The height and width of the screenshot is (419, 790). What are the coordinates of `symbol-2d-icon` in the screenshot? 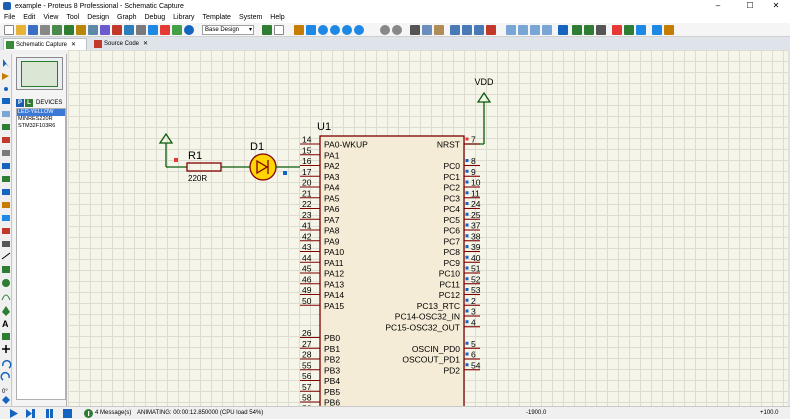 It's located at (6, 336).